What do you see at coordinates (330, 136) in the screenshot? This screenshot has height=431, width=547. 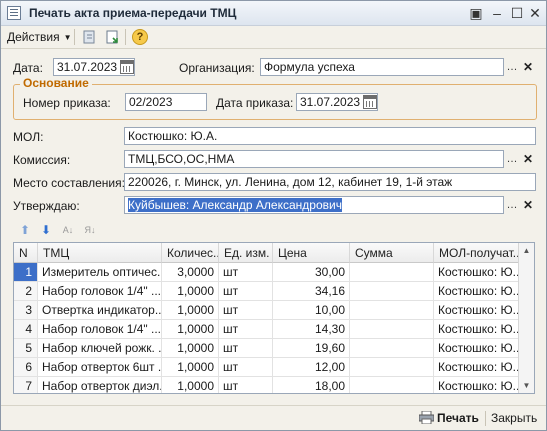 I see `mol-field: Костюшко: Ю.А.` at bounding box center [330, 136].